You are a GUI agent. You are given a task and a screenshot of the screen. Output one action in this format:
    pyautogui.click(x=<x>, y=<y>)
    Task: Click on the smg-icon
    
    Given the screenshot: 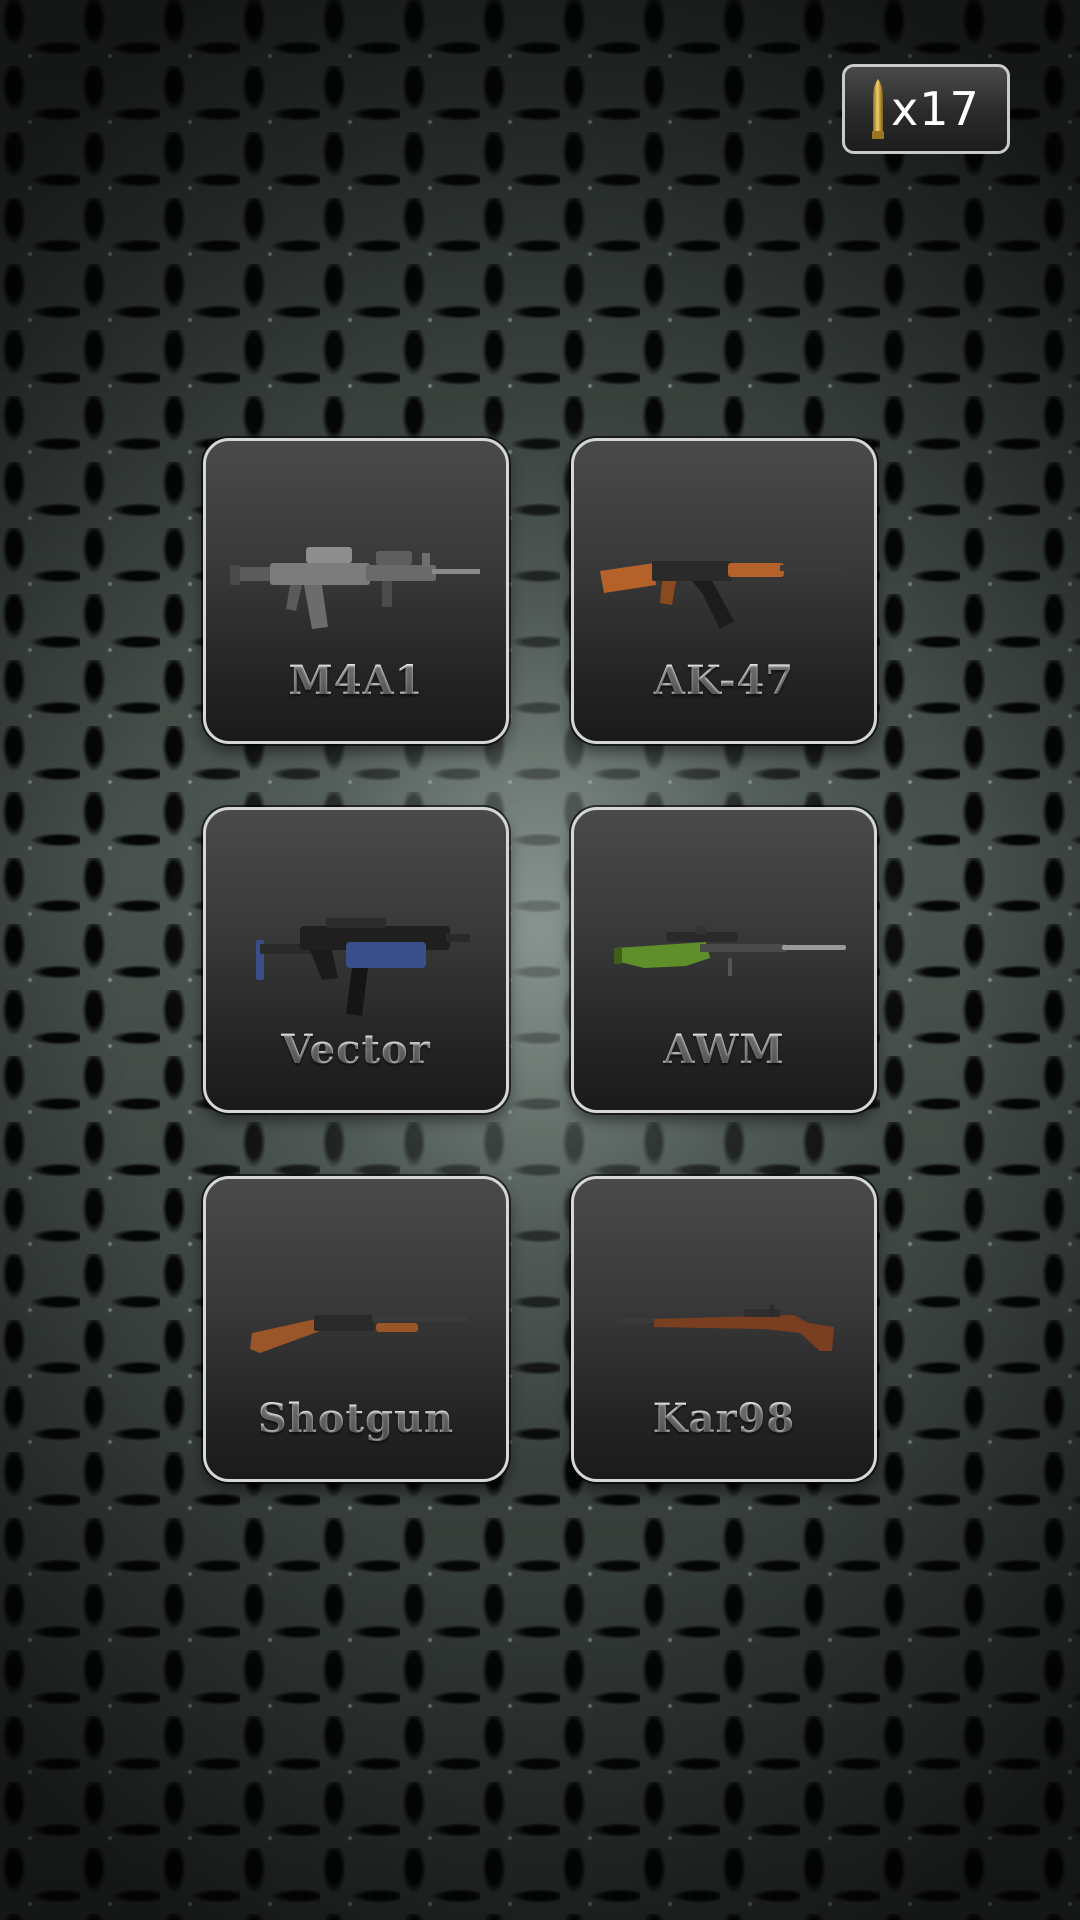 What is the action you would take?
    pyautogui.click(x=363, y=967)
    